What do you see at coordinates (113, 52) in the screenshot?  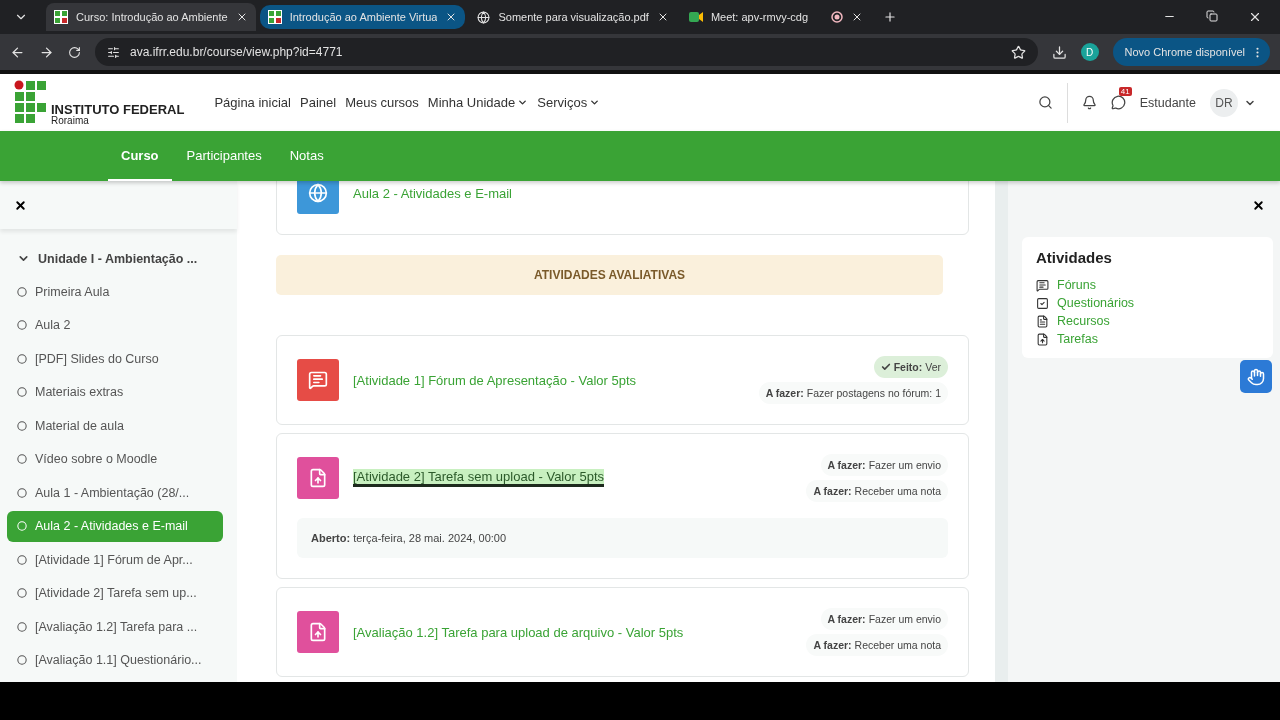 I see `site-info-icon` at bounding box center [113, 52].